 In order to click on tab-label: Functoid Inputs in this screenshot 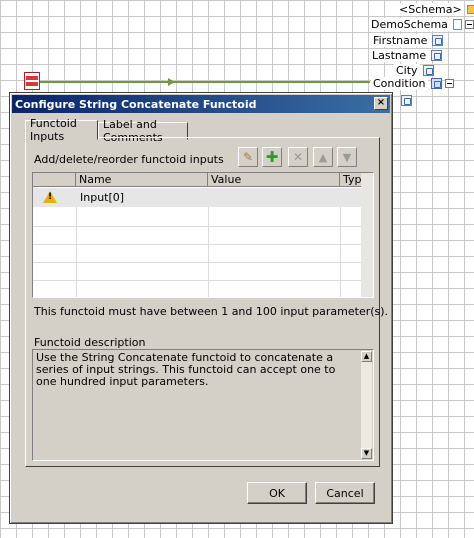, I will do `click(53, 130)`.